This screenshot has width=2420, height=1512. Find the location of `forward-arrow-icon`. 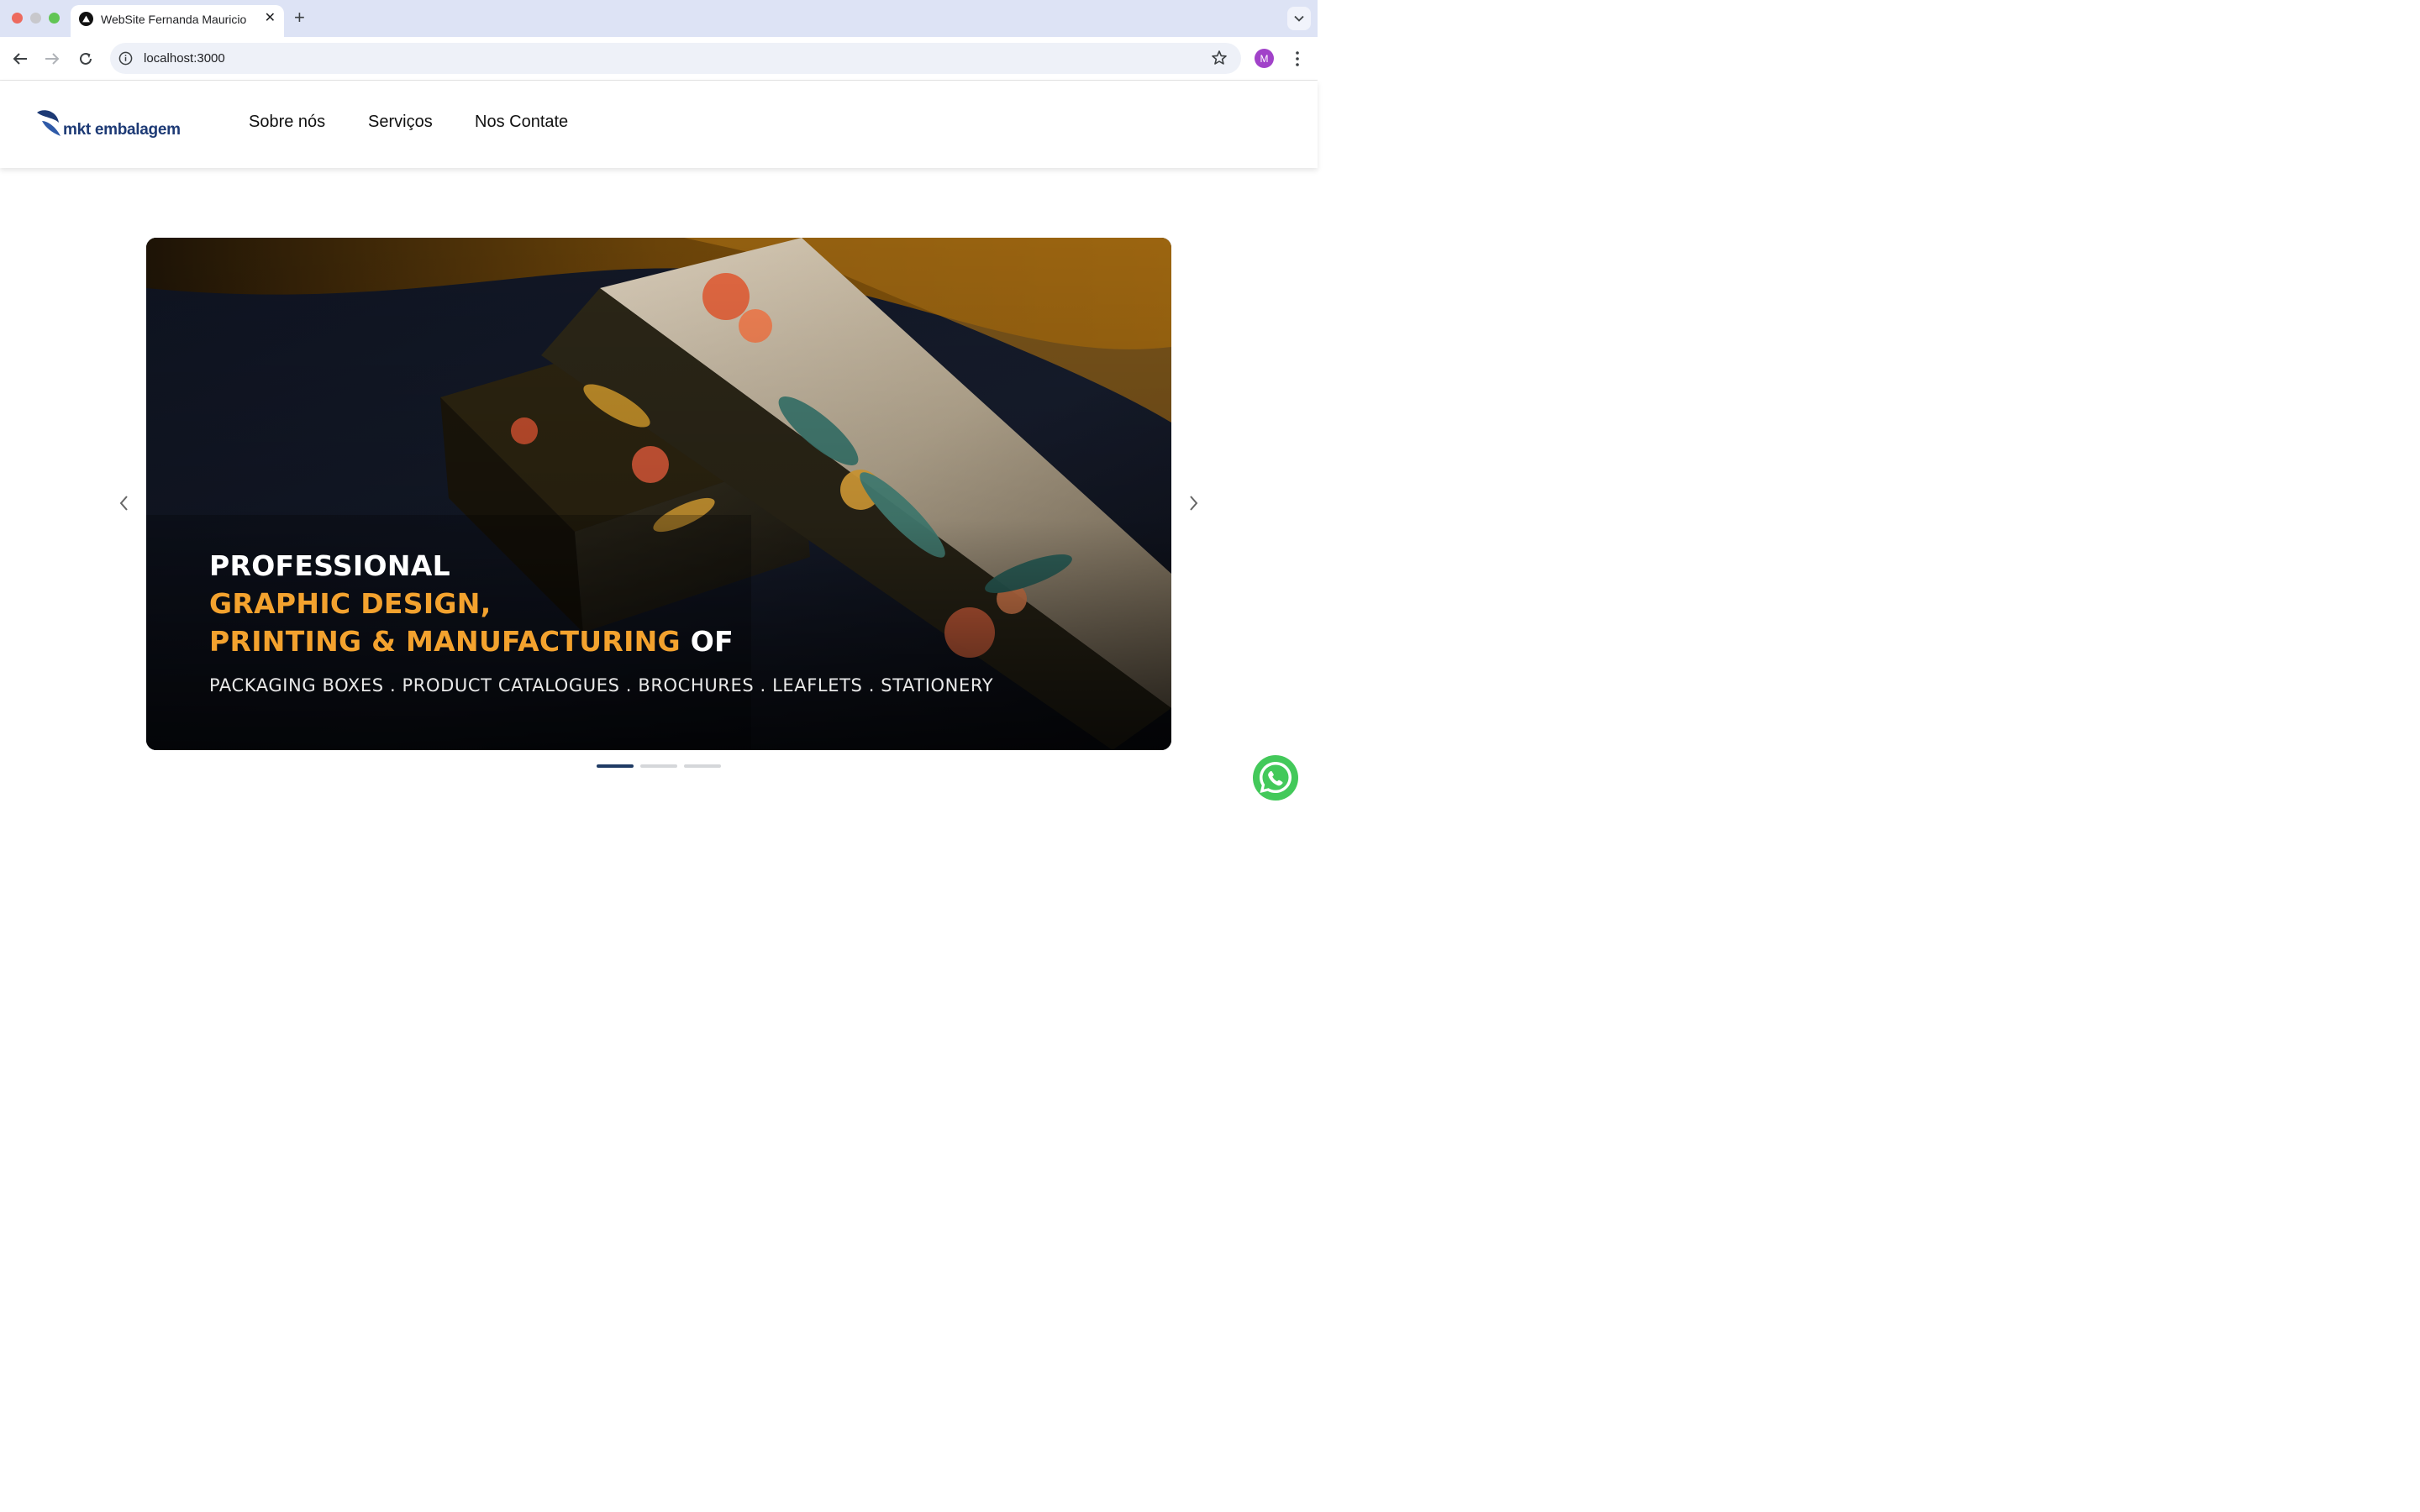

forward-arrow-icon is located at coordinates (52, 59).